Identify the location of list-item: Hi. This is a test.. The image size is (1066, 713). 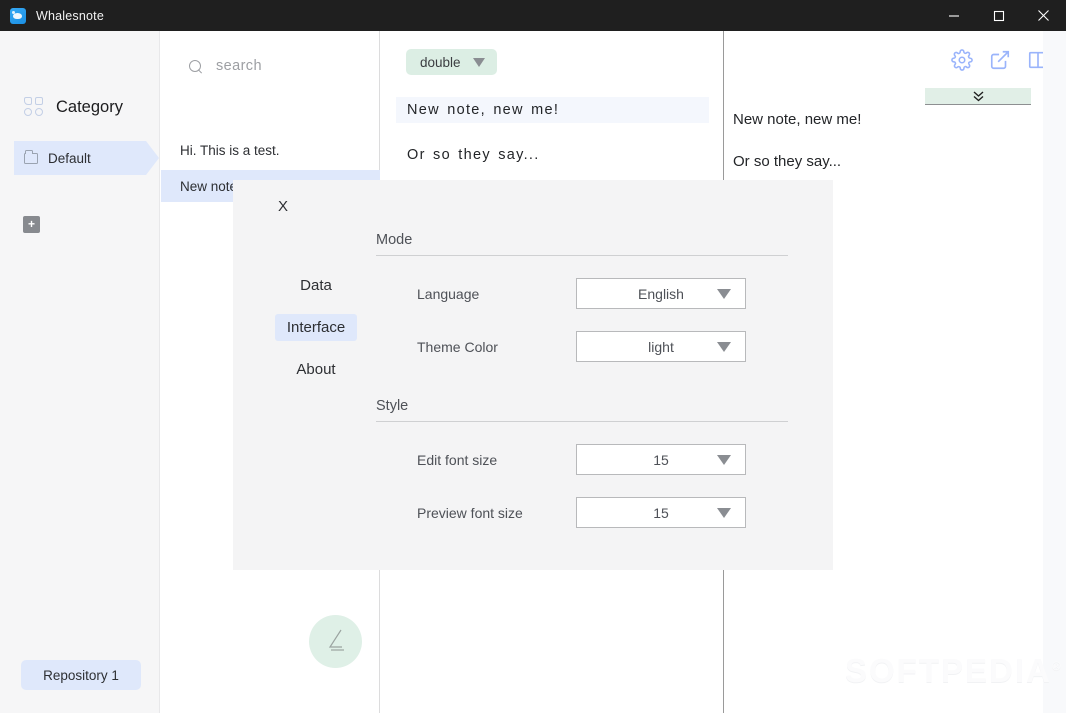
(270, 150).